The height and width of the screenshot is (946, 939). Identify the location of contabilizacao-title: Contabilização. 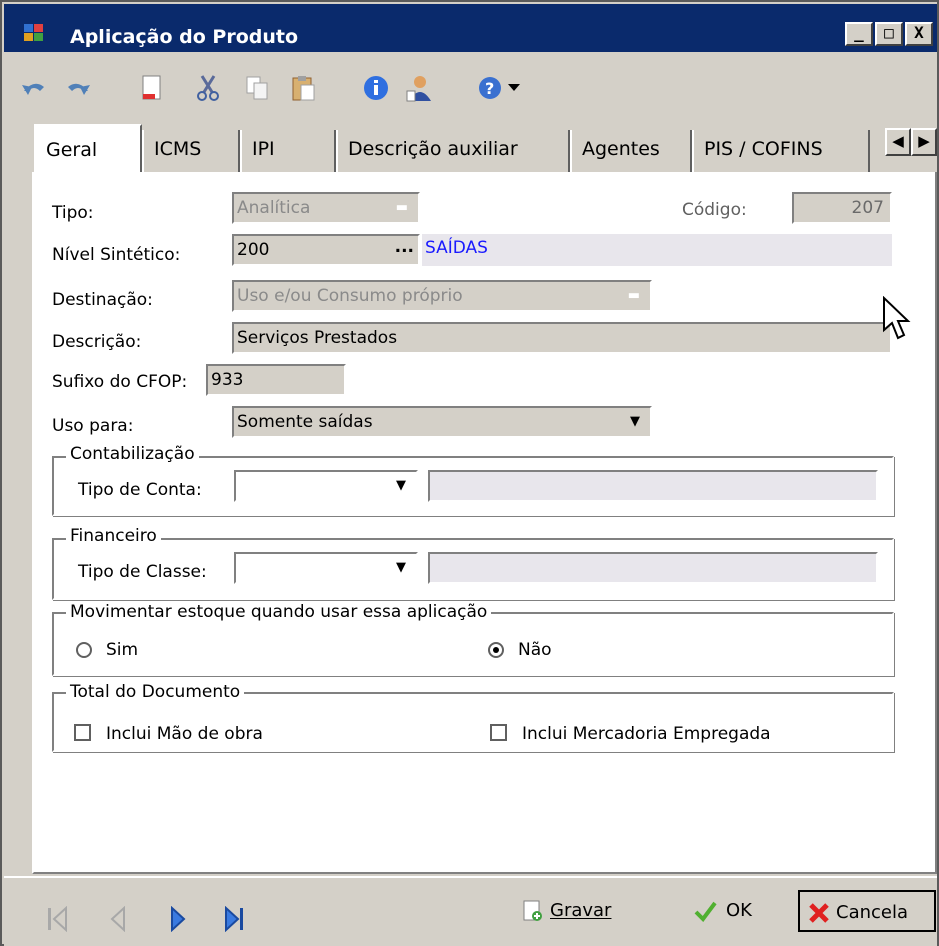
(132, 454).